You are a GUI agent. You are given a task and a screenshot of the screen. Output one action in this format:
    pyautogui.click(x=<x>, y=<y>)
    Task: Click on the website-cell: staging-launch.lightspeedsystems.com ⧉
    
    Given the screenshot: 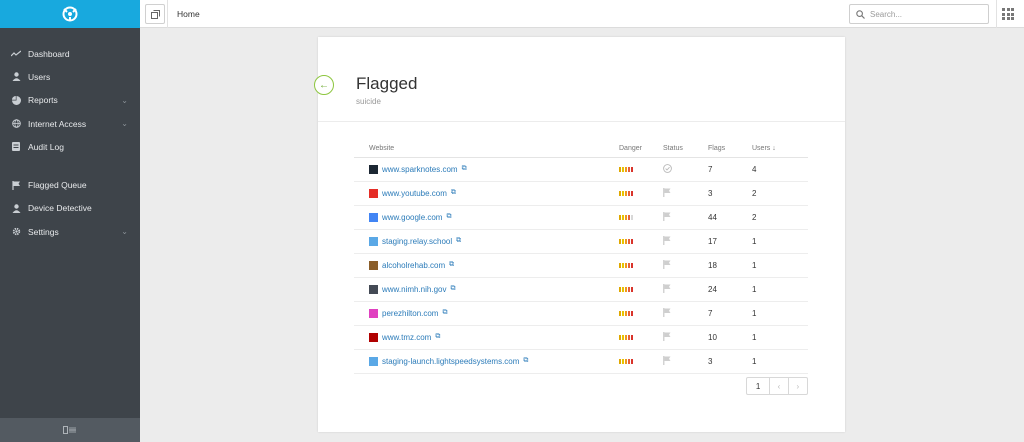 What is the action you would take?
    pyautogui.click(x=486, y=361)
    